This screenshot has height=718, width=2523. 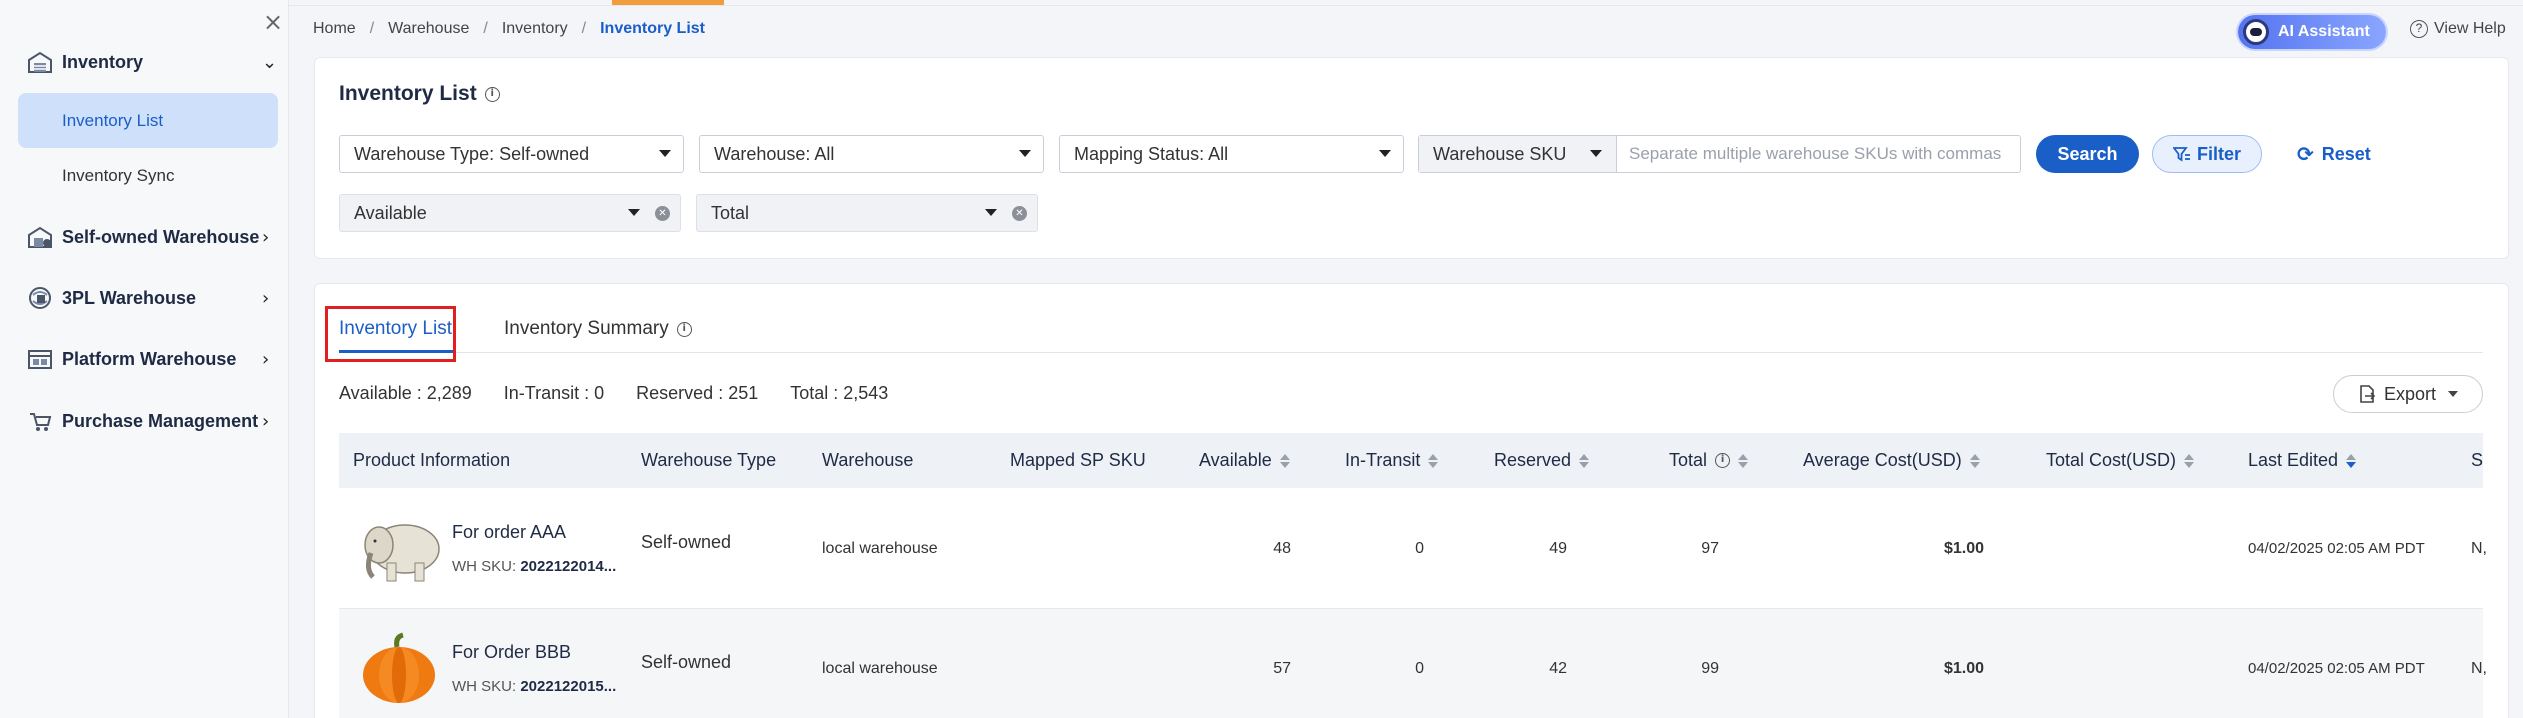 I want to click on tab-divider, so click(x=1411, y=352).